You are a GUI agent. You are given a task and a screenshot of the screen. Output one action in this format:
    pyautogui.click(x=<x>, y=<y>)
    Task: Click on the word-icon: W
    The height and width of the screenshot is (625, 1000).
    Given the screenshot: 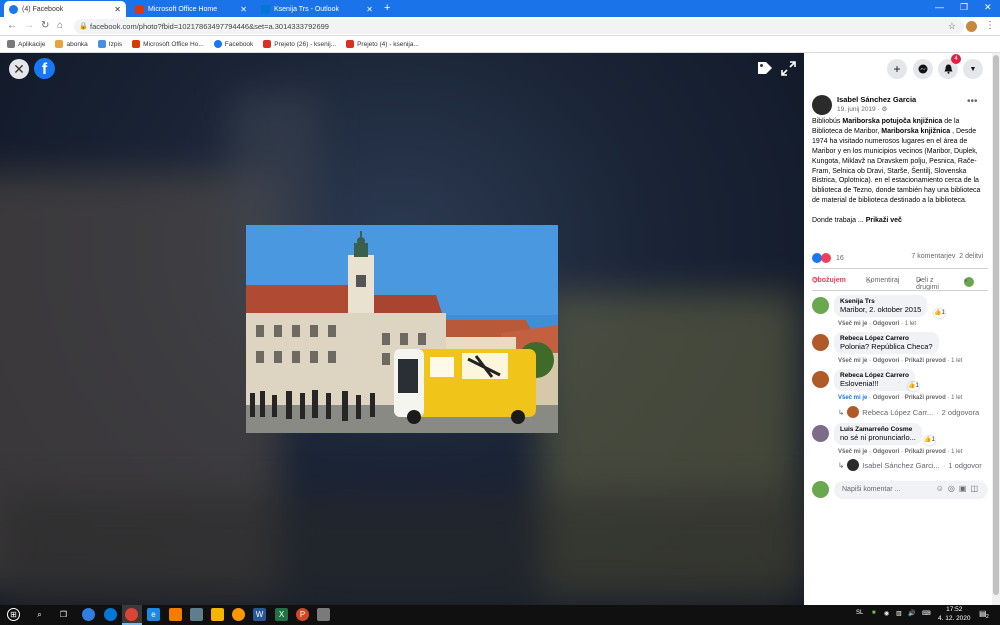 What is the action you would take?
    pyautogui.click(x=259, y=614)
    